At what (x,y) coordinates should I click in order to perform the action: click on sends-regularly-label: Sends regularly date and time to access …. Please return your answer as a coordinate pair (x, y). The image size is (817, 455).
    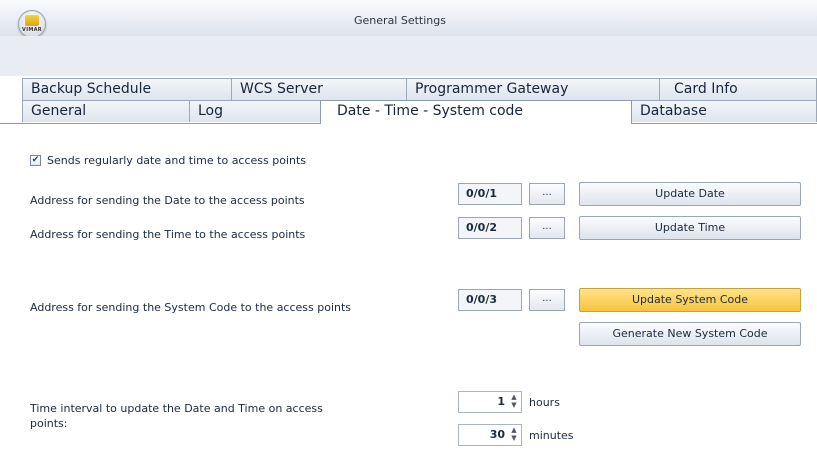
    Looking at the image, I should click on (177, 160).